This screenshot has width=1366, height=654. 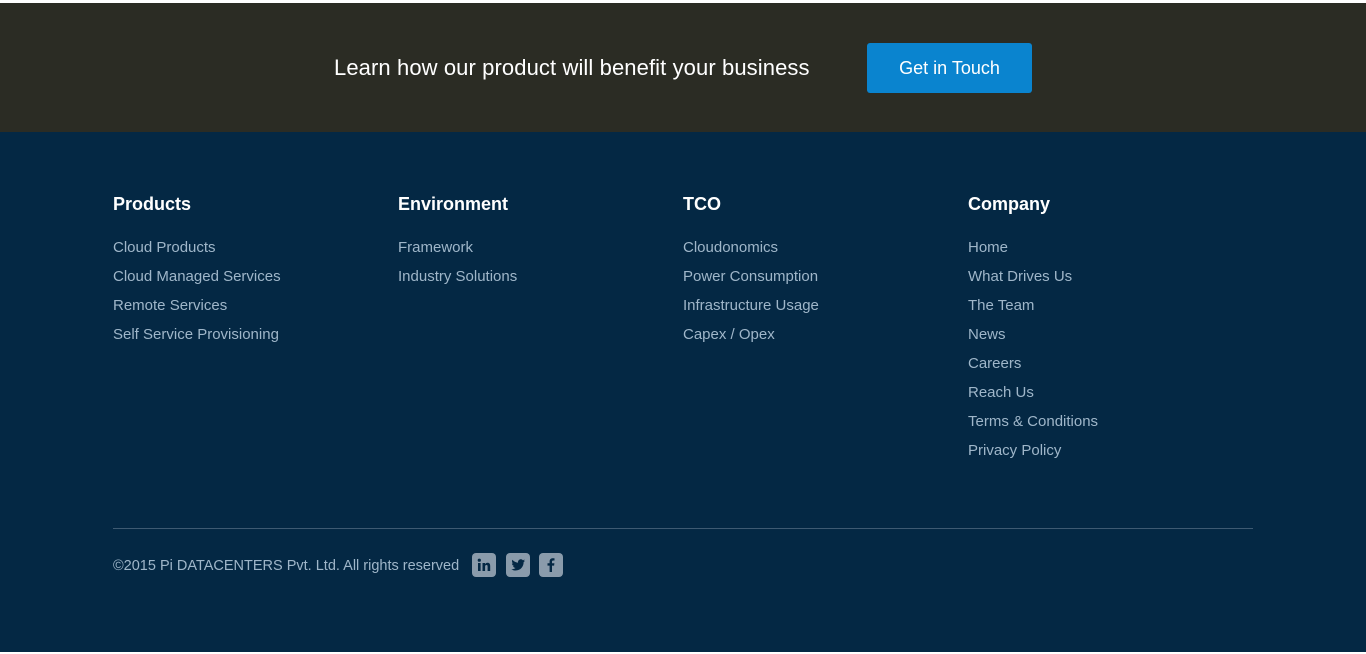 What do you see at coordinates (1103, 363) in the screenshot?
I see `footer-link-careers: Careers` at bounding box center [1103, 363].